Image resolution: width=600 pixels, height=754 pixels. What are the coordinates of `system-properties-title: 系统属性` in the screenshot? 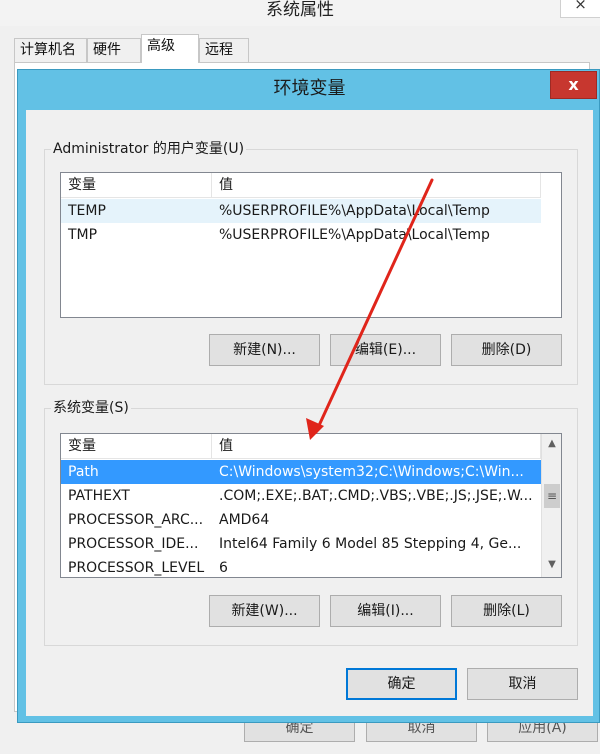 It's located at (300, 10).